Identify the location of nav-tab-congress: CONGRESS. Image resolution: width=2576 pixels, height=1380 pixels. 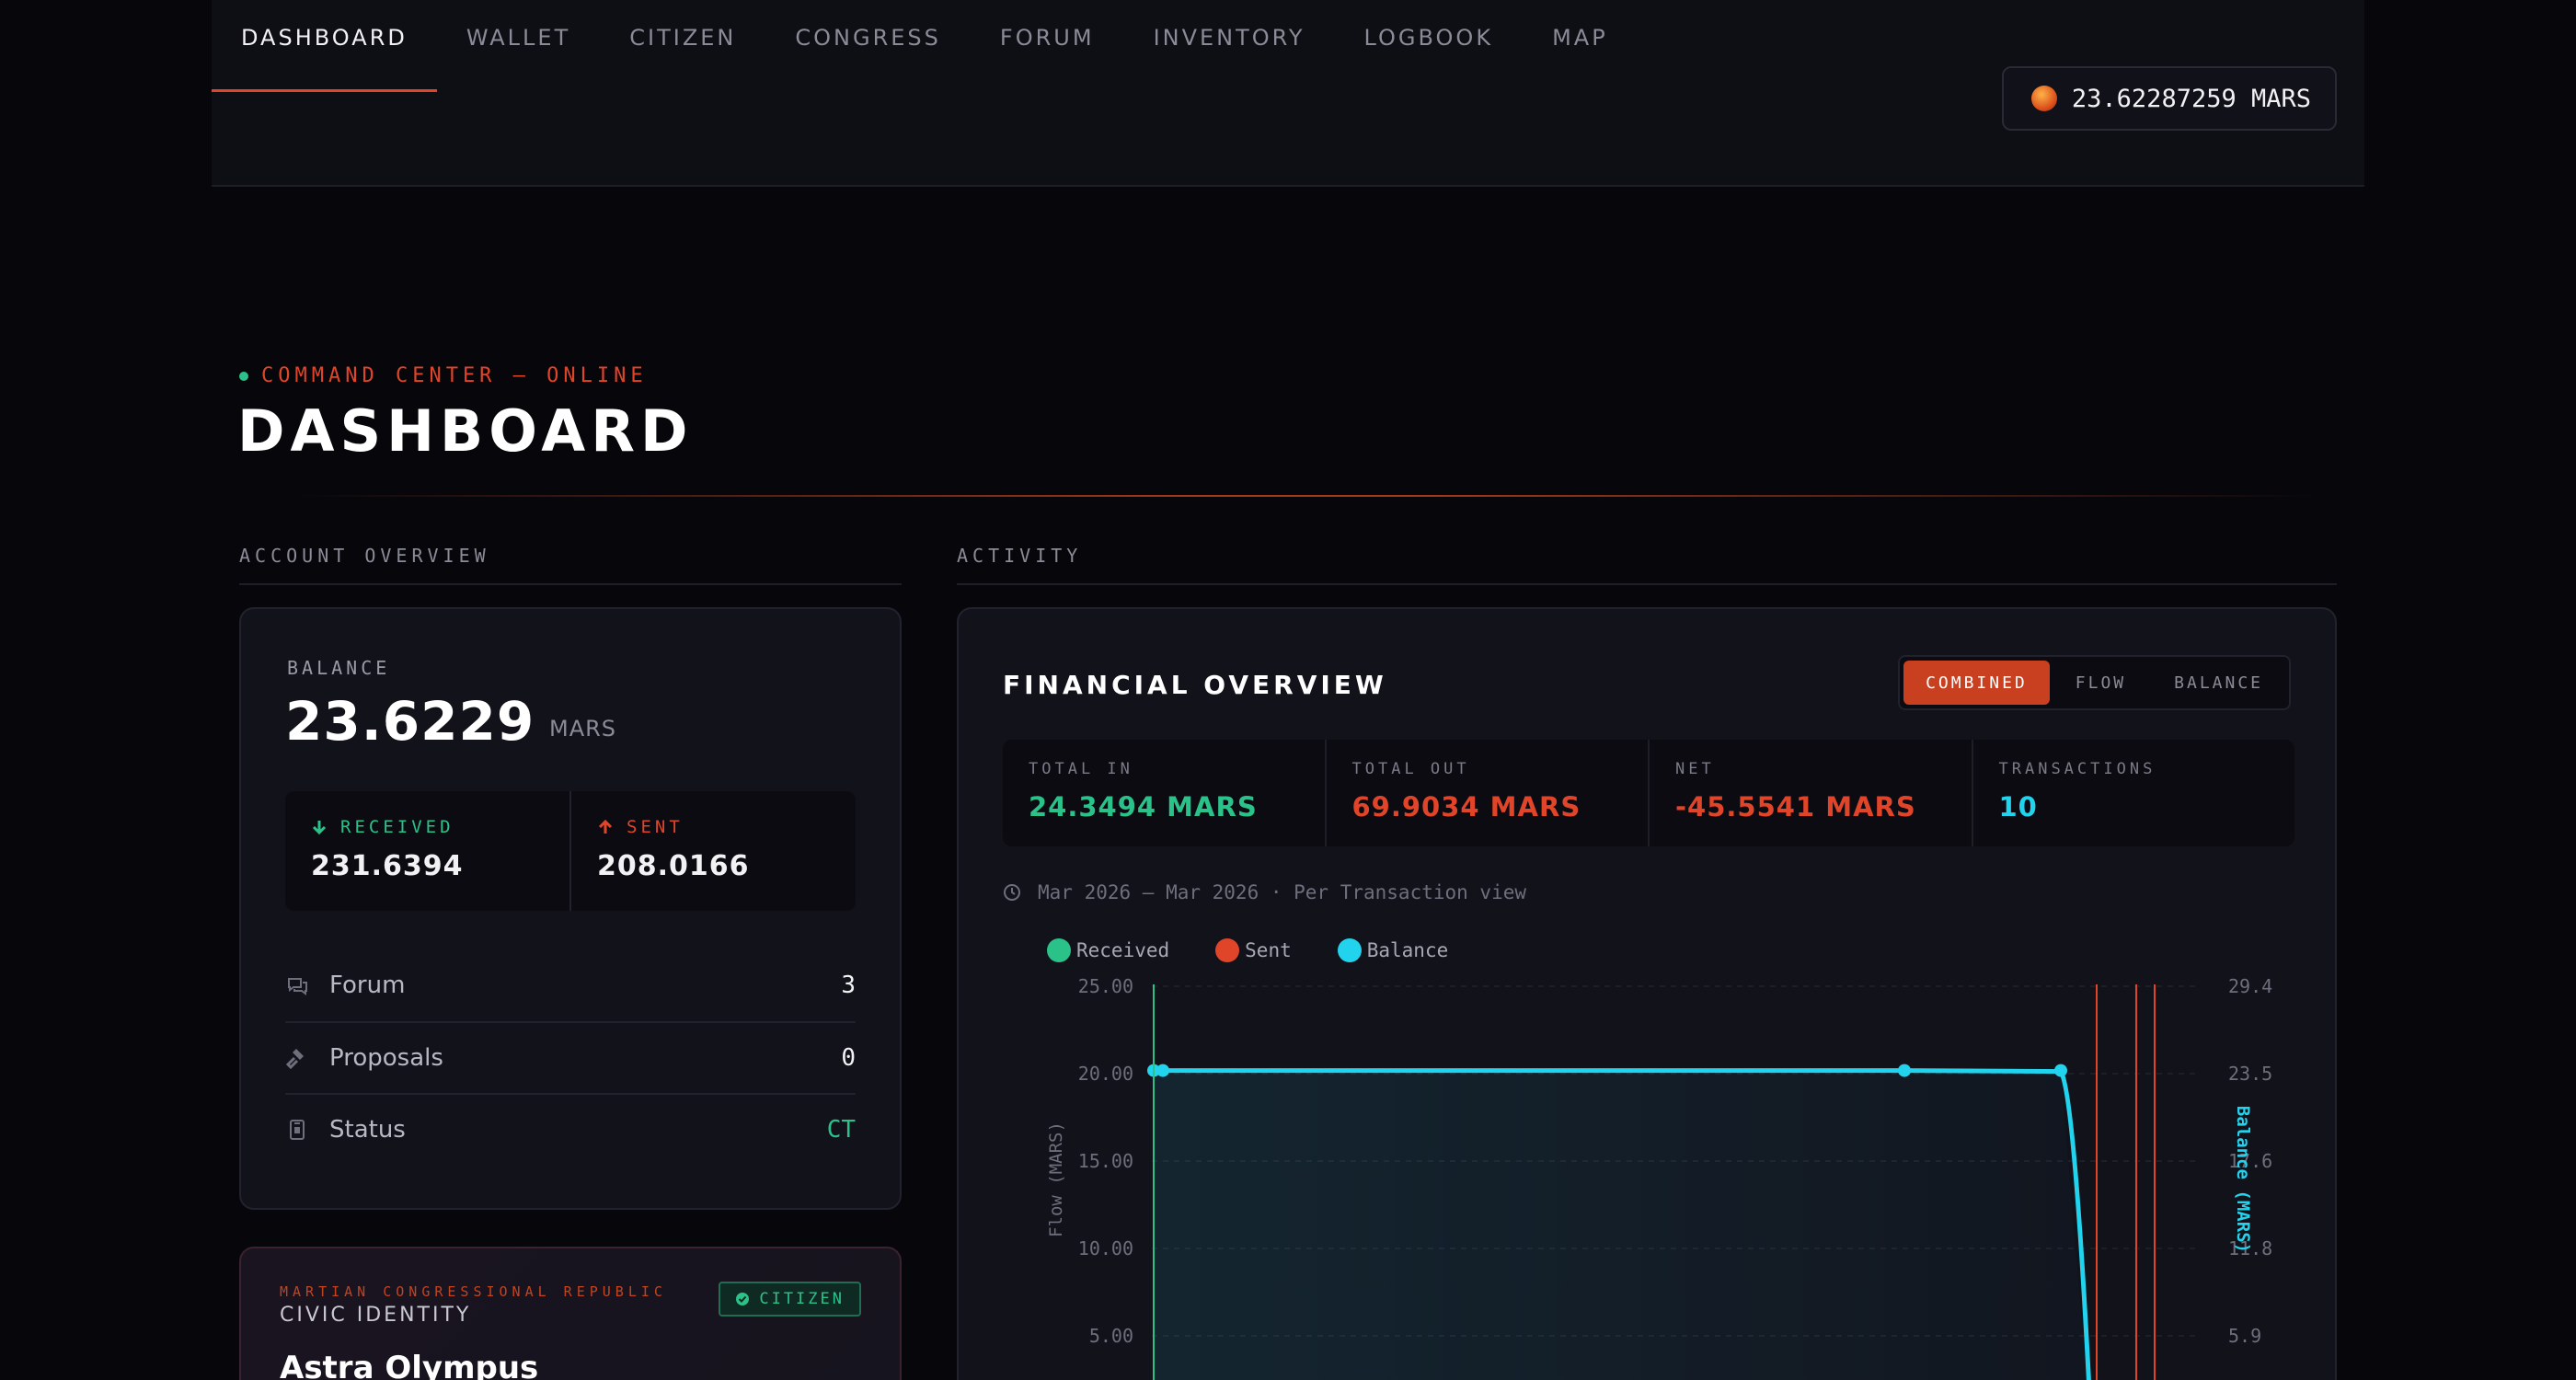
(868, 46).